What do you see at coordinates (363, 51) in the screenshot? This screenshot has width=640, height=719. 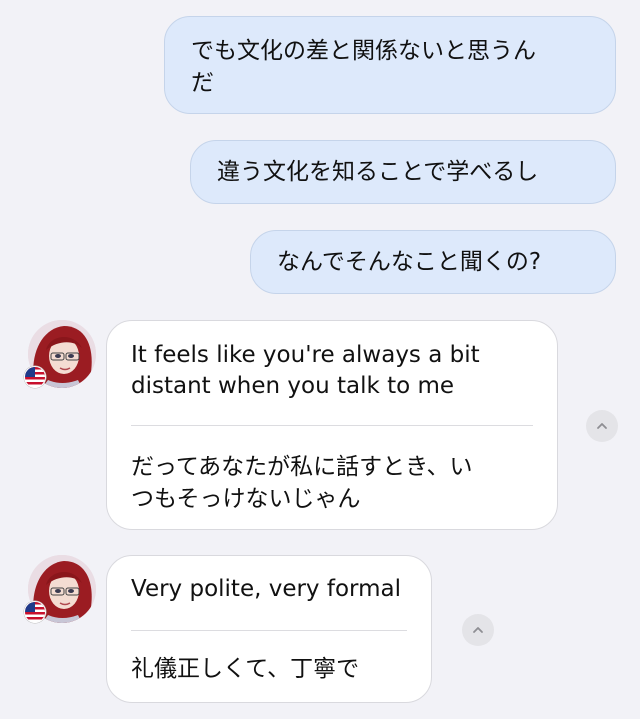 I see `message-text-line: でも文化の差と関係ないと思うん` at bounding box center [363, 51].